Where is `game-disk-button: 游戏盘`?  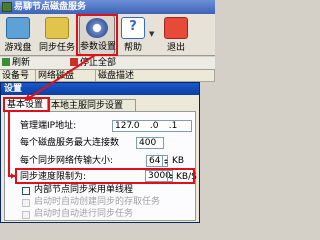
game-disk-button: 游戏盘 is located at coordinates (18, 35).